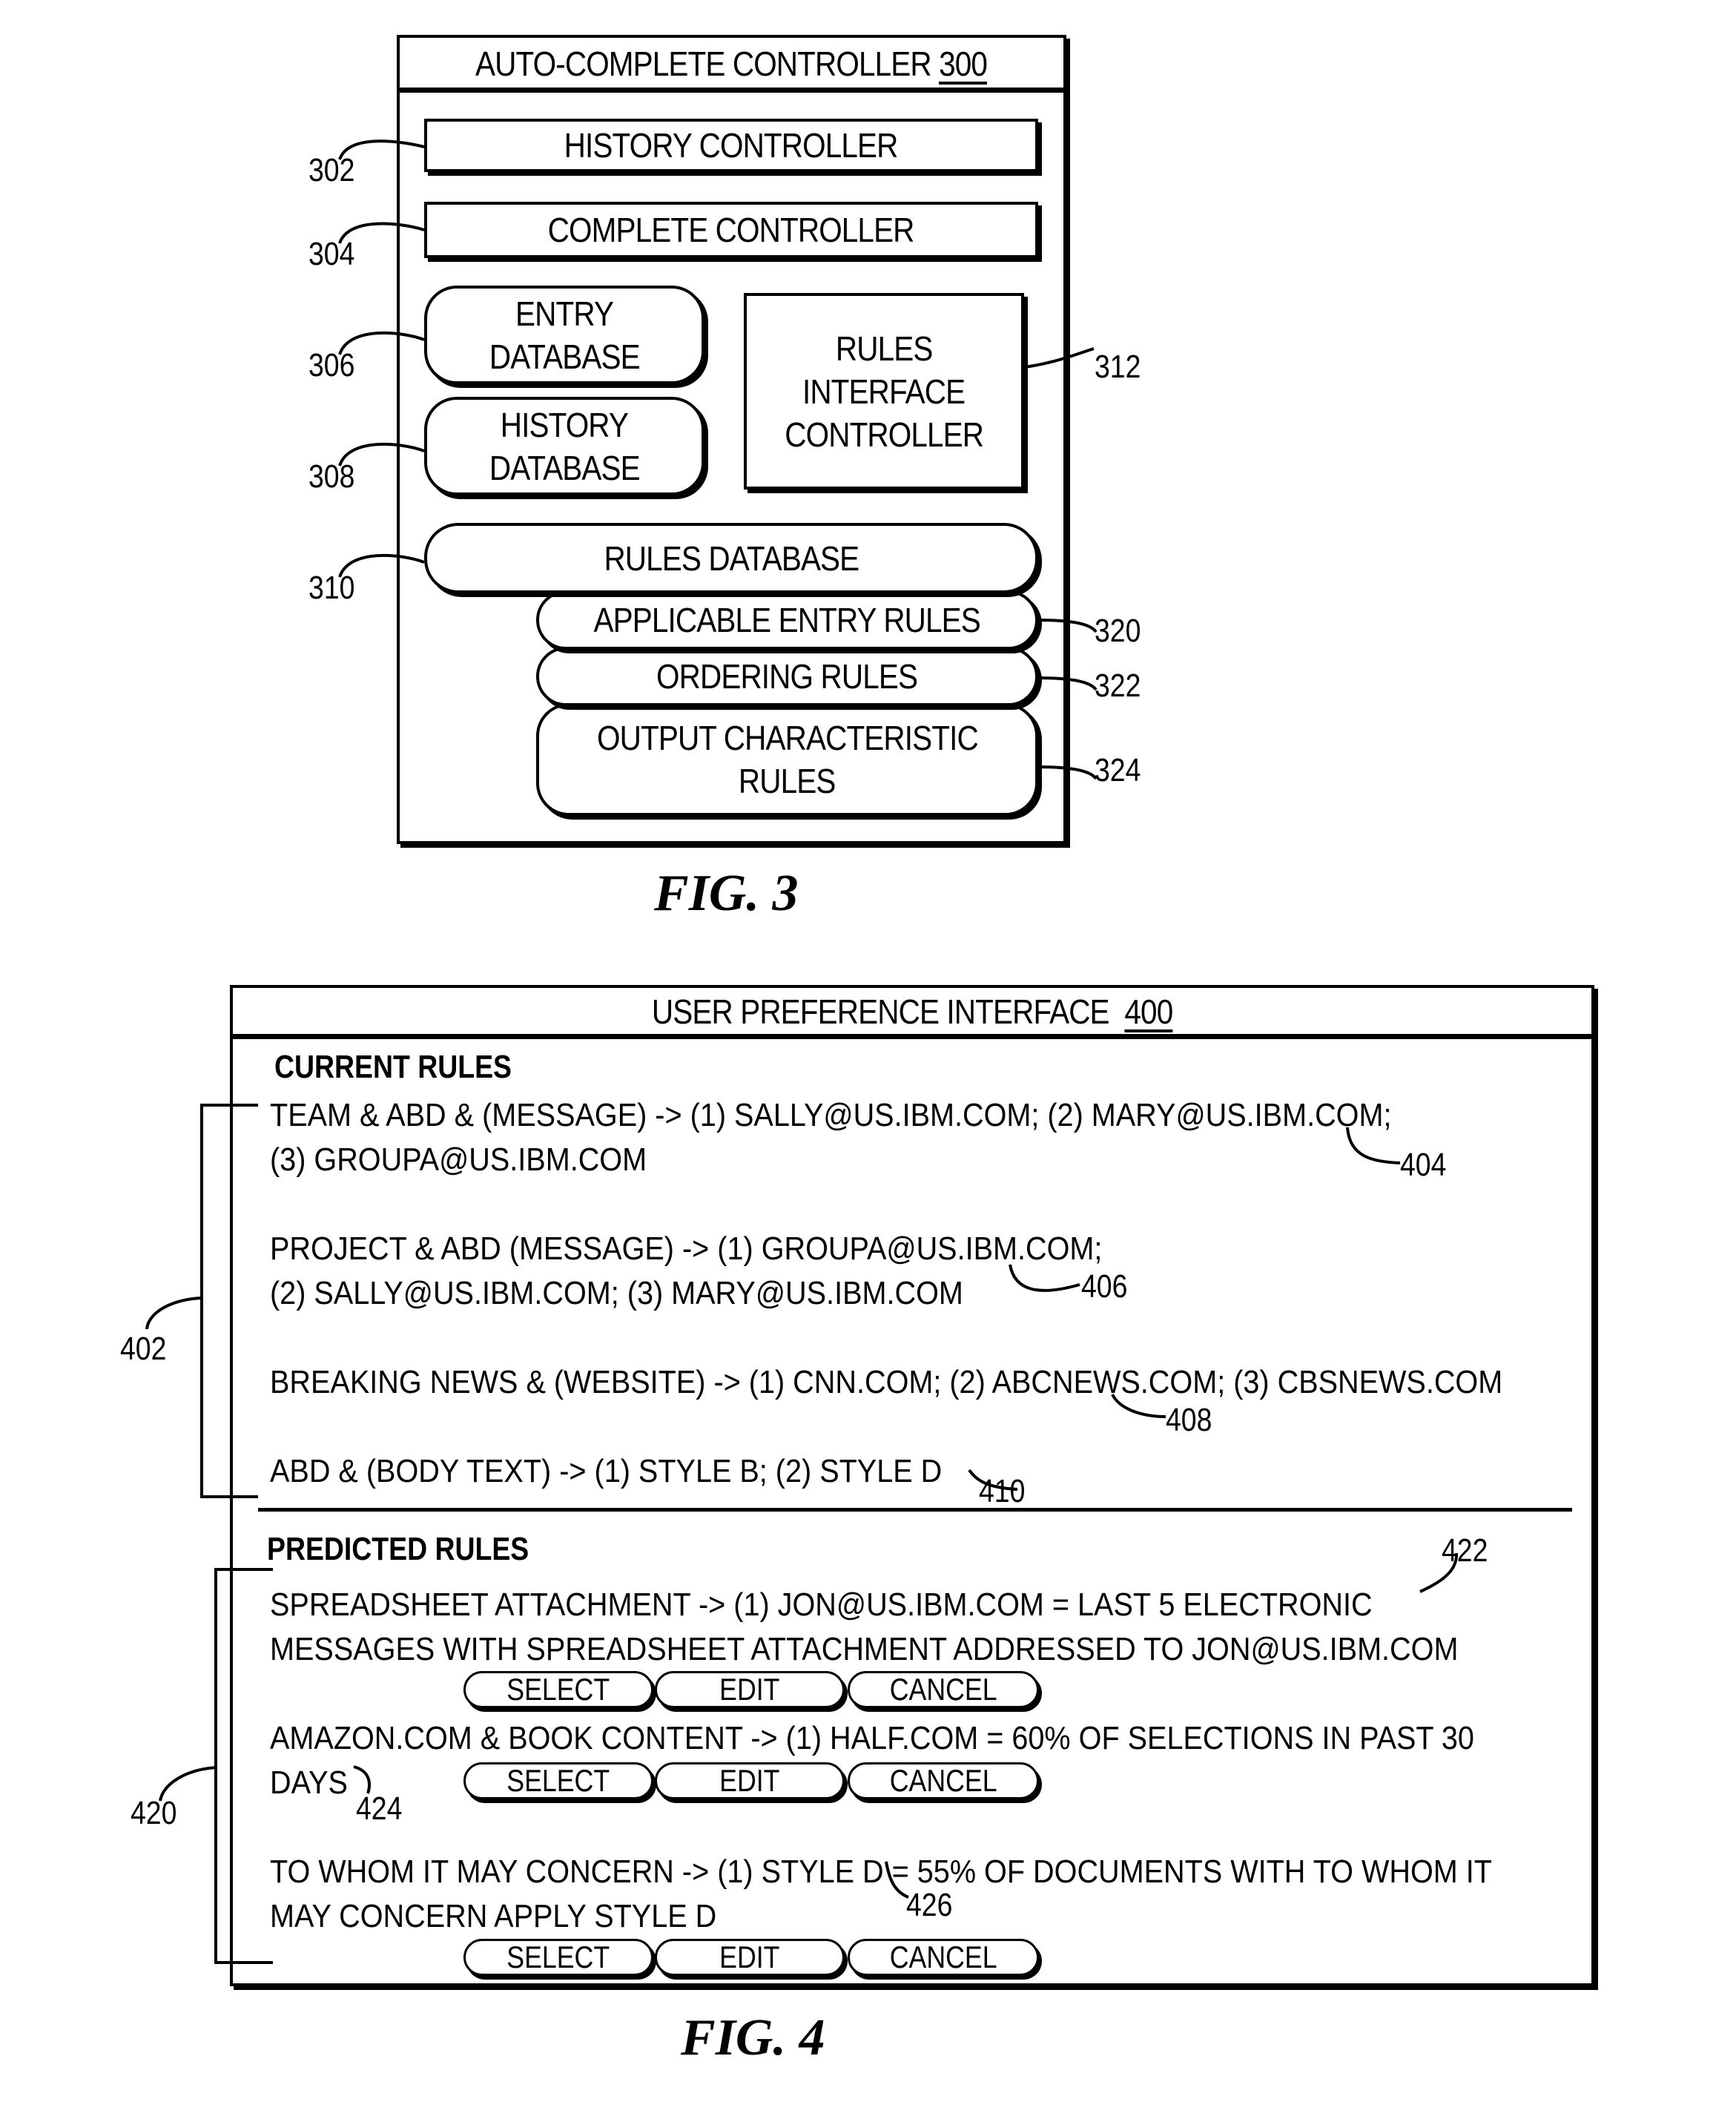  I want to click on ref-410: 410, so click(1002, 1491).